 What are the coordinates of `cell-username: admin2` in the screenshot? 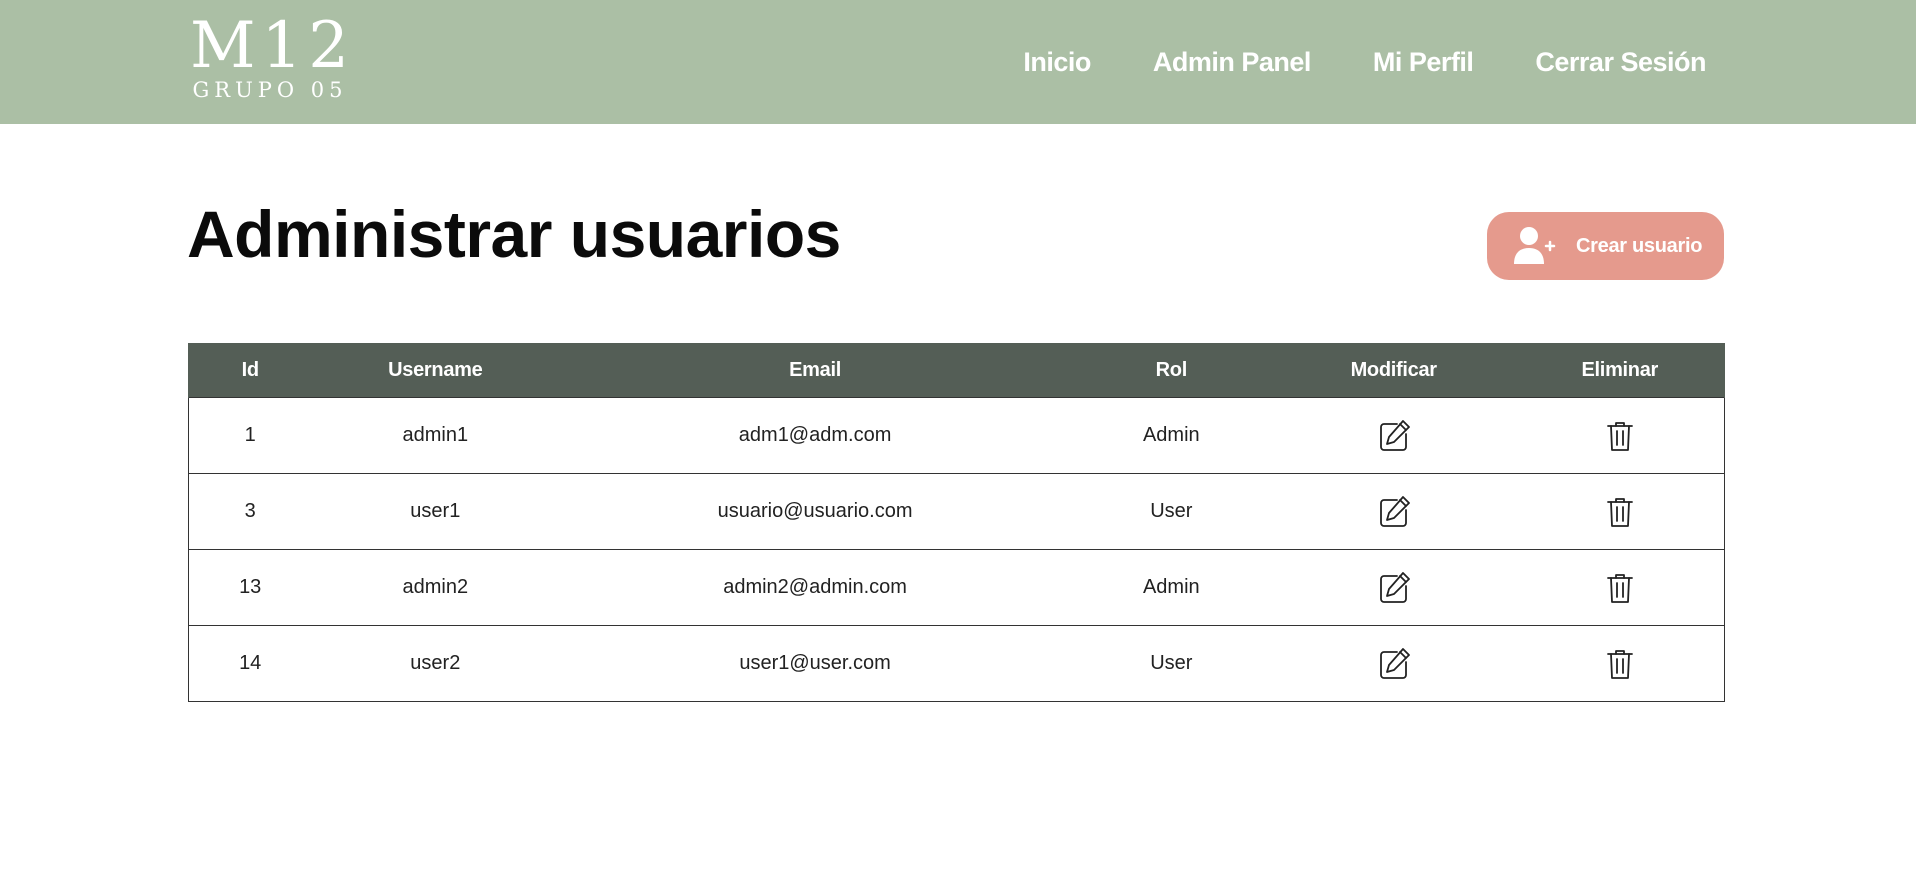 It's located at (435, 587).